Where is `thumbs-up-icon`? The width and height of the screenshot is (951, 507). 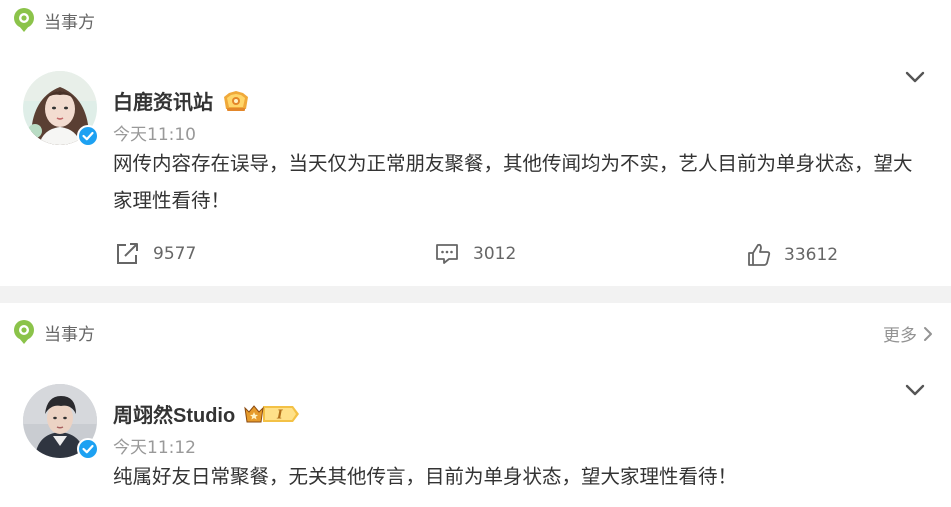
thumbs-up-icon is located at coordinates (759, 254).